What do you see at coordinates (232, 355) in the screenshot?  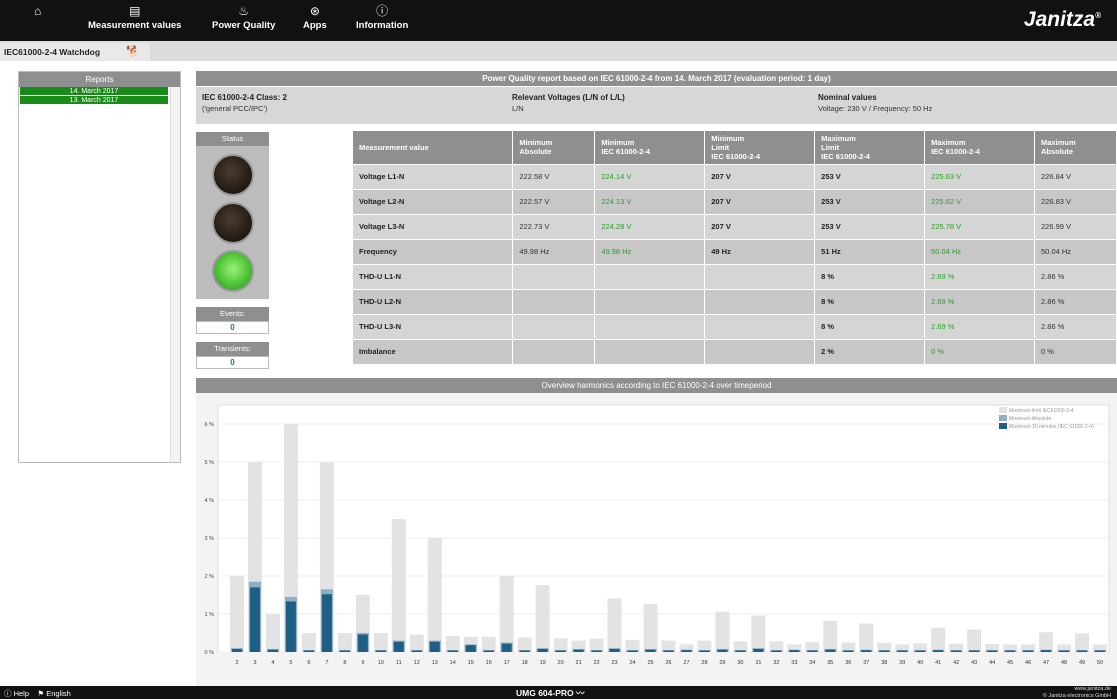 I see `transients-counter: Transients: 0` at bounding box center [232, 355].